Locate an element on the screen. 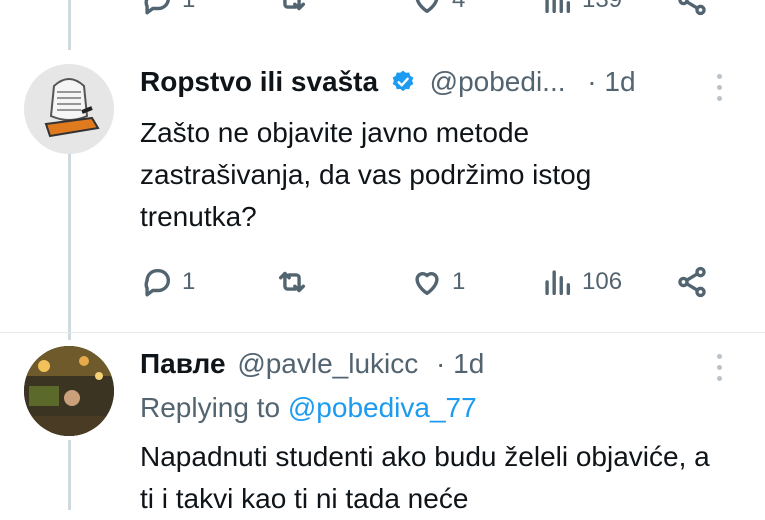 The height and width of the screenshot is (520, 765). like-count: 1 is located at coordinates (459, 281).